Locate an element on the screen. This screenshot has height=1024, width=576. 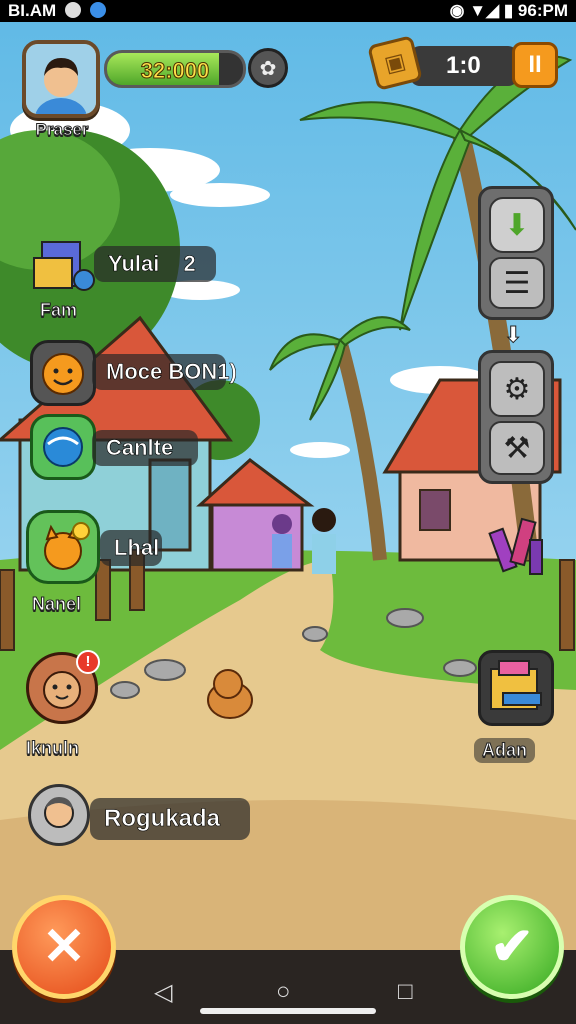
action-button-left: ✕ is located at coordinates (64, 947).